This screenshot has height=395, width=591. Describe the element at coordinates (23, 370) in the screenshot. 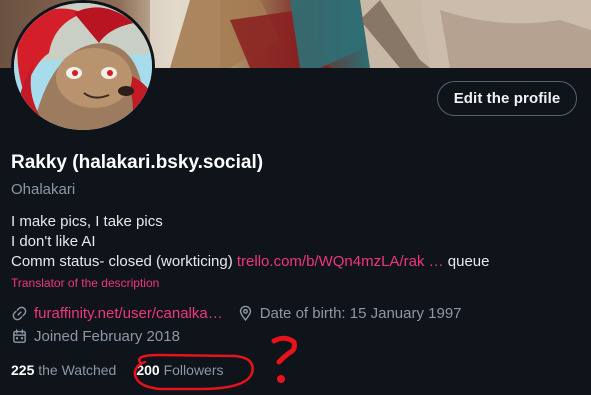

I see `watched-count: 225` at that location.